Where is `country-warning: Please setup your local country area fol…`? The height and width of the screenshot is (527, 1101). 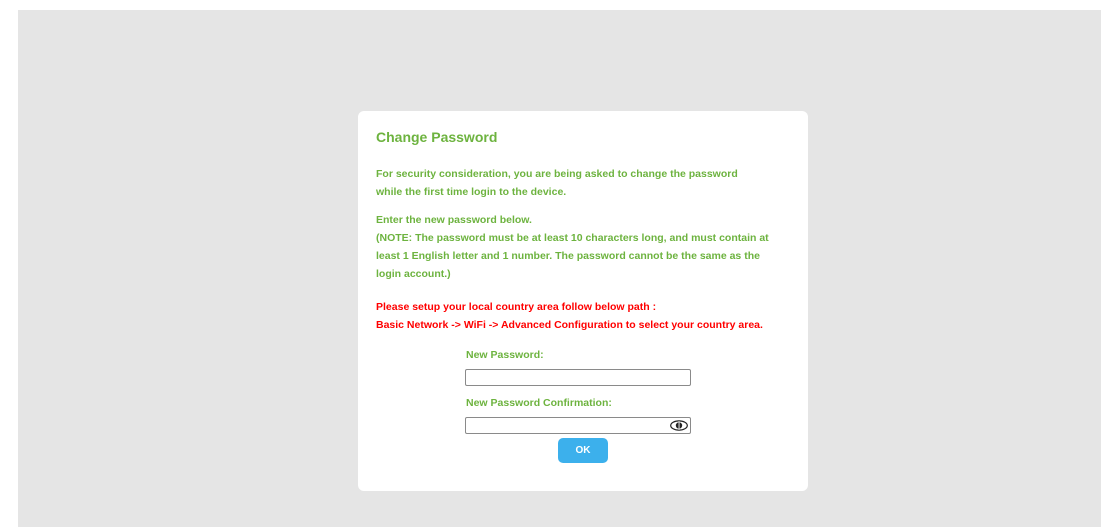
country-warning: Please setup your local country area fol… is located at coordinates (569, 316).